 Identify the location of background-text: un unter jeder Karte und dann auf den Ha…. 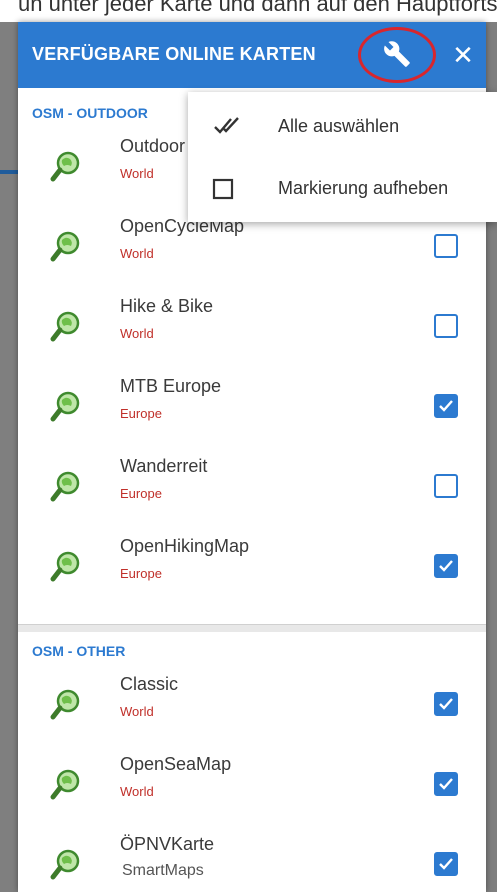
(257, 8).